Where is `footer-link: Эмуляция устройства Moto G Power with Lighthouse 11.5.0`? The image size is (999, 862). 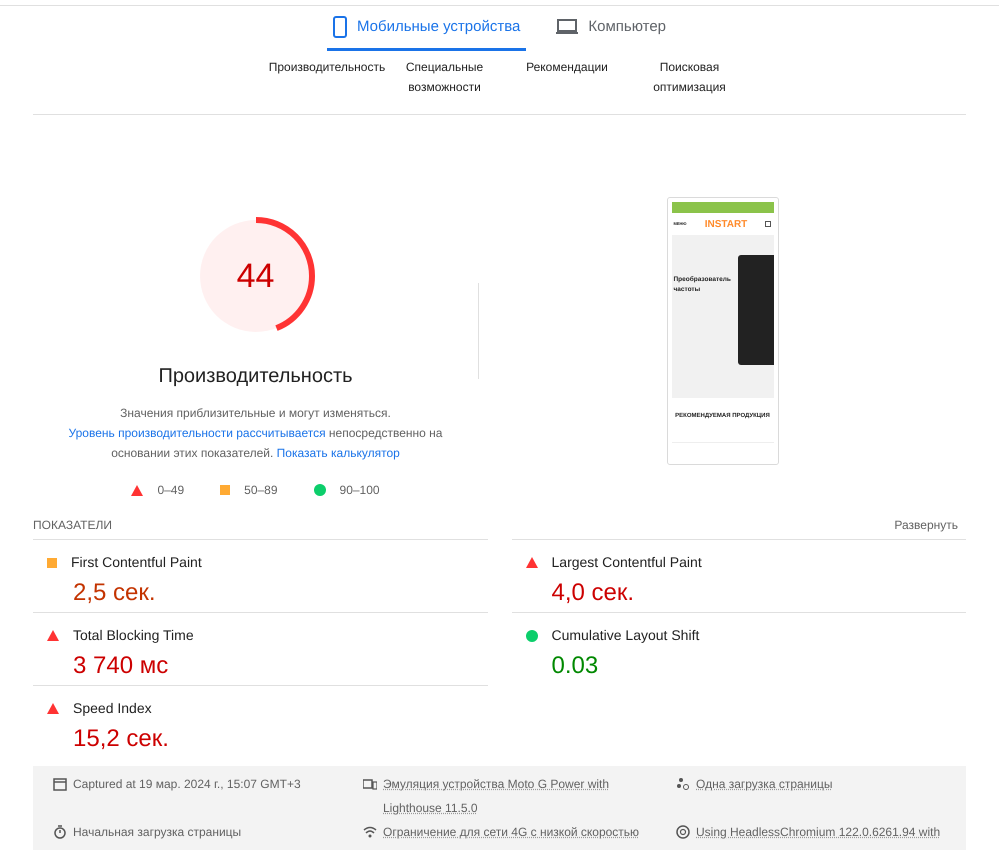 footer-link: Эмуляция устройства Moto G Power with Lighthouse 11.5.0 is located at coordinates (514, 796).